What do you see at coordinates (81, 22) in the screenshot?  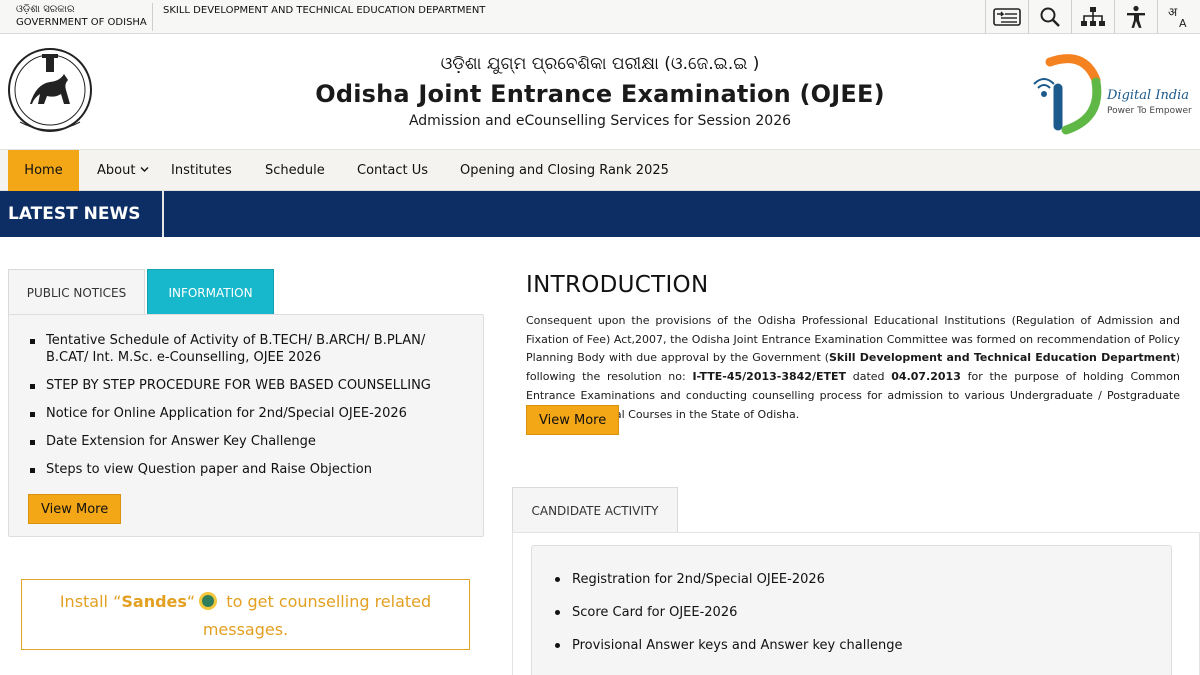 I see `gov-label-english: GOVERNMENT OF ODISHA` at bounding box center [81, 22].